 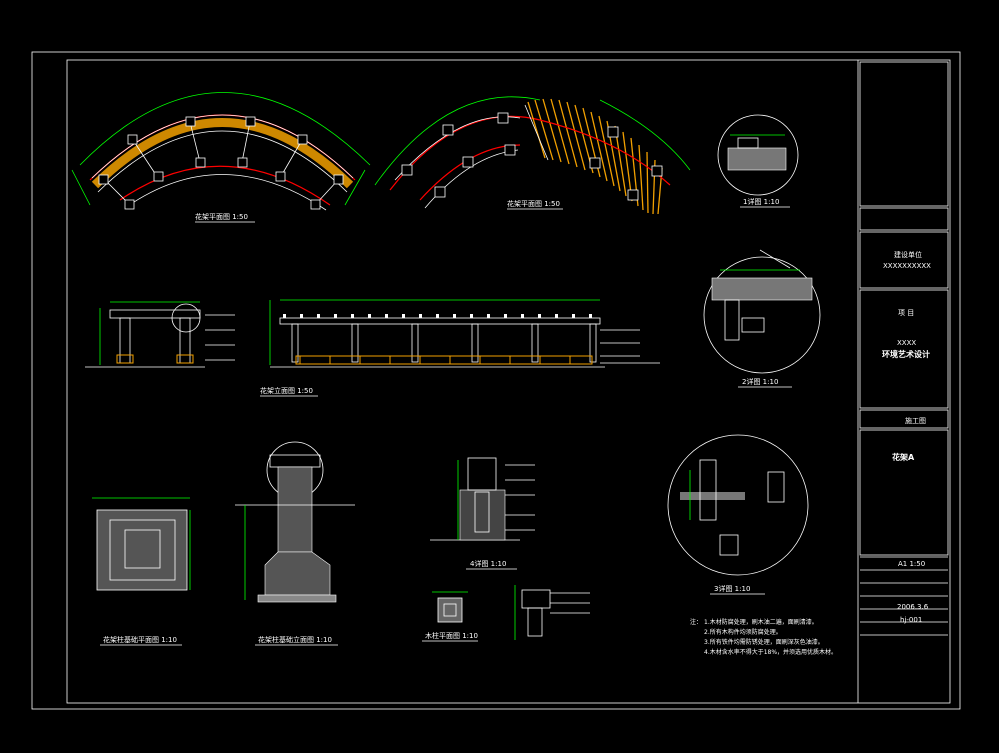 What do you see at coordinates (221, 157) in the screenshot?
I see `plan-view-1: 花架平面图 1:50` at bounding box center [221, 157].